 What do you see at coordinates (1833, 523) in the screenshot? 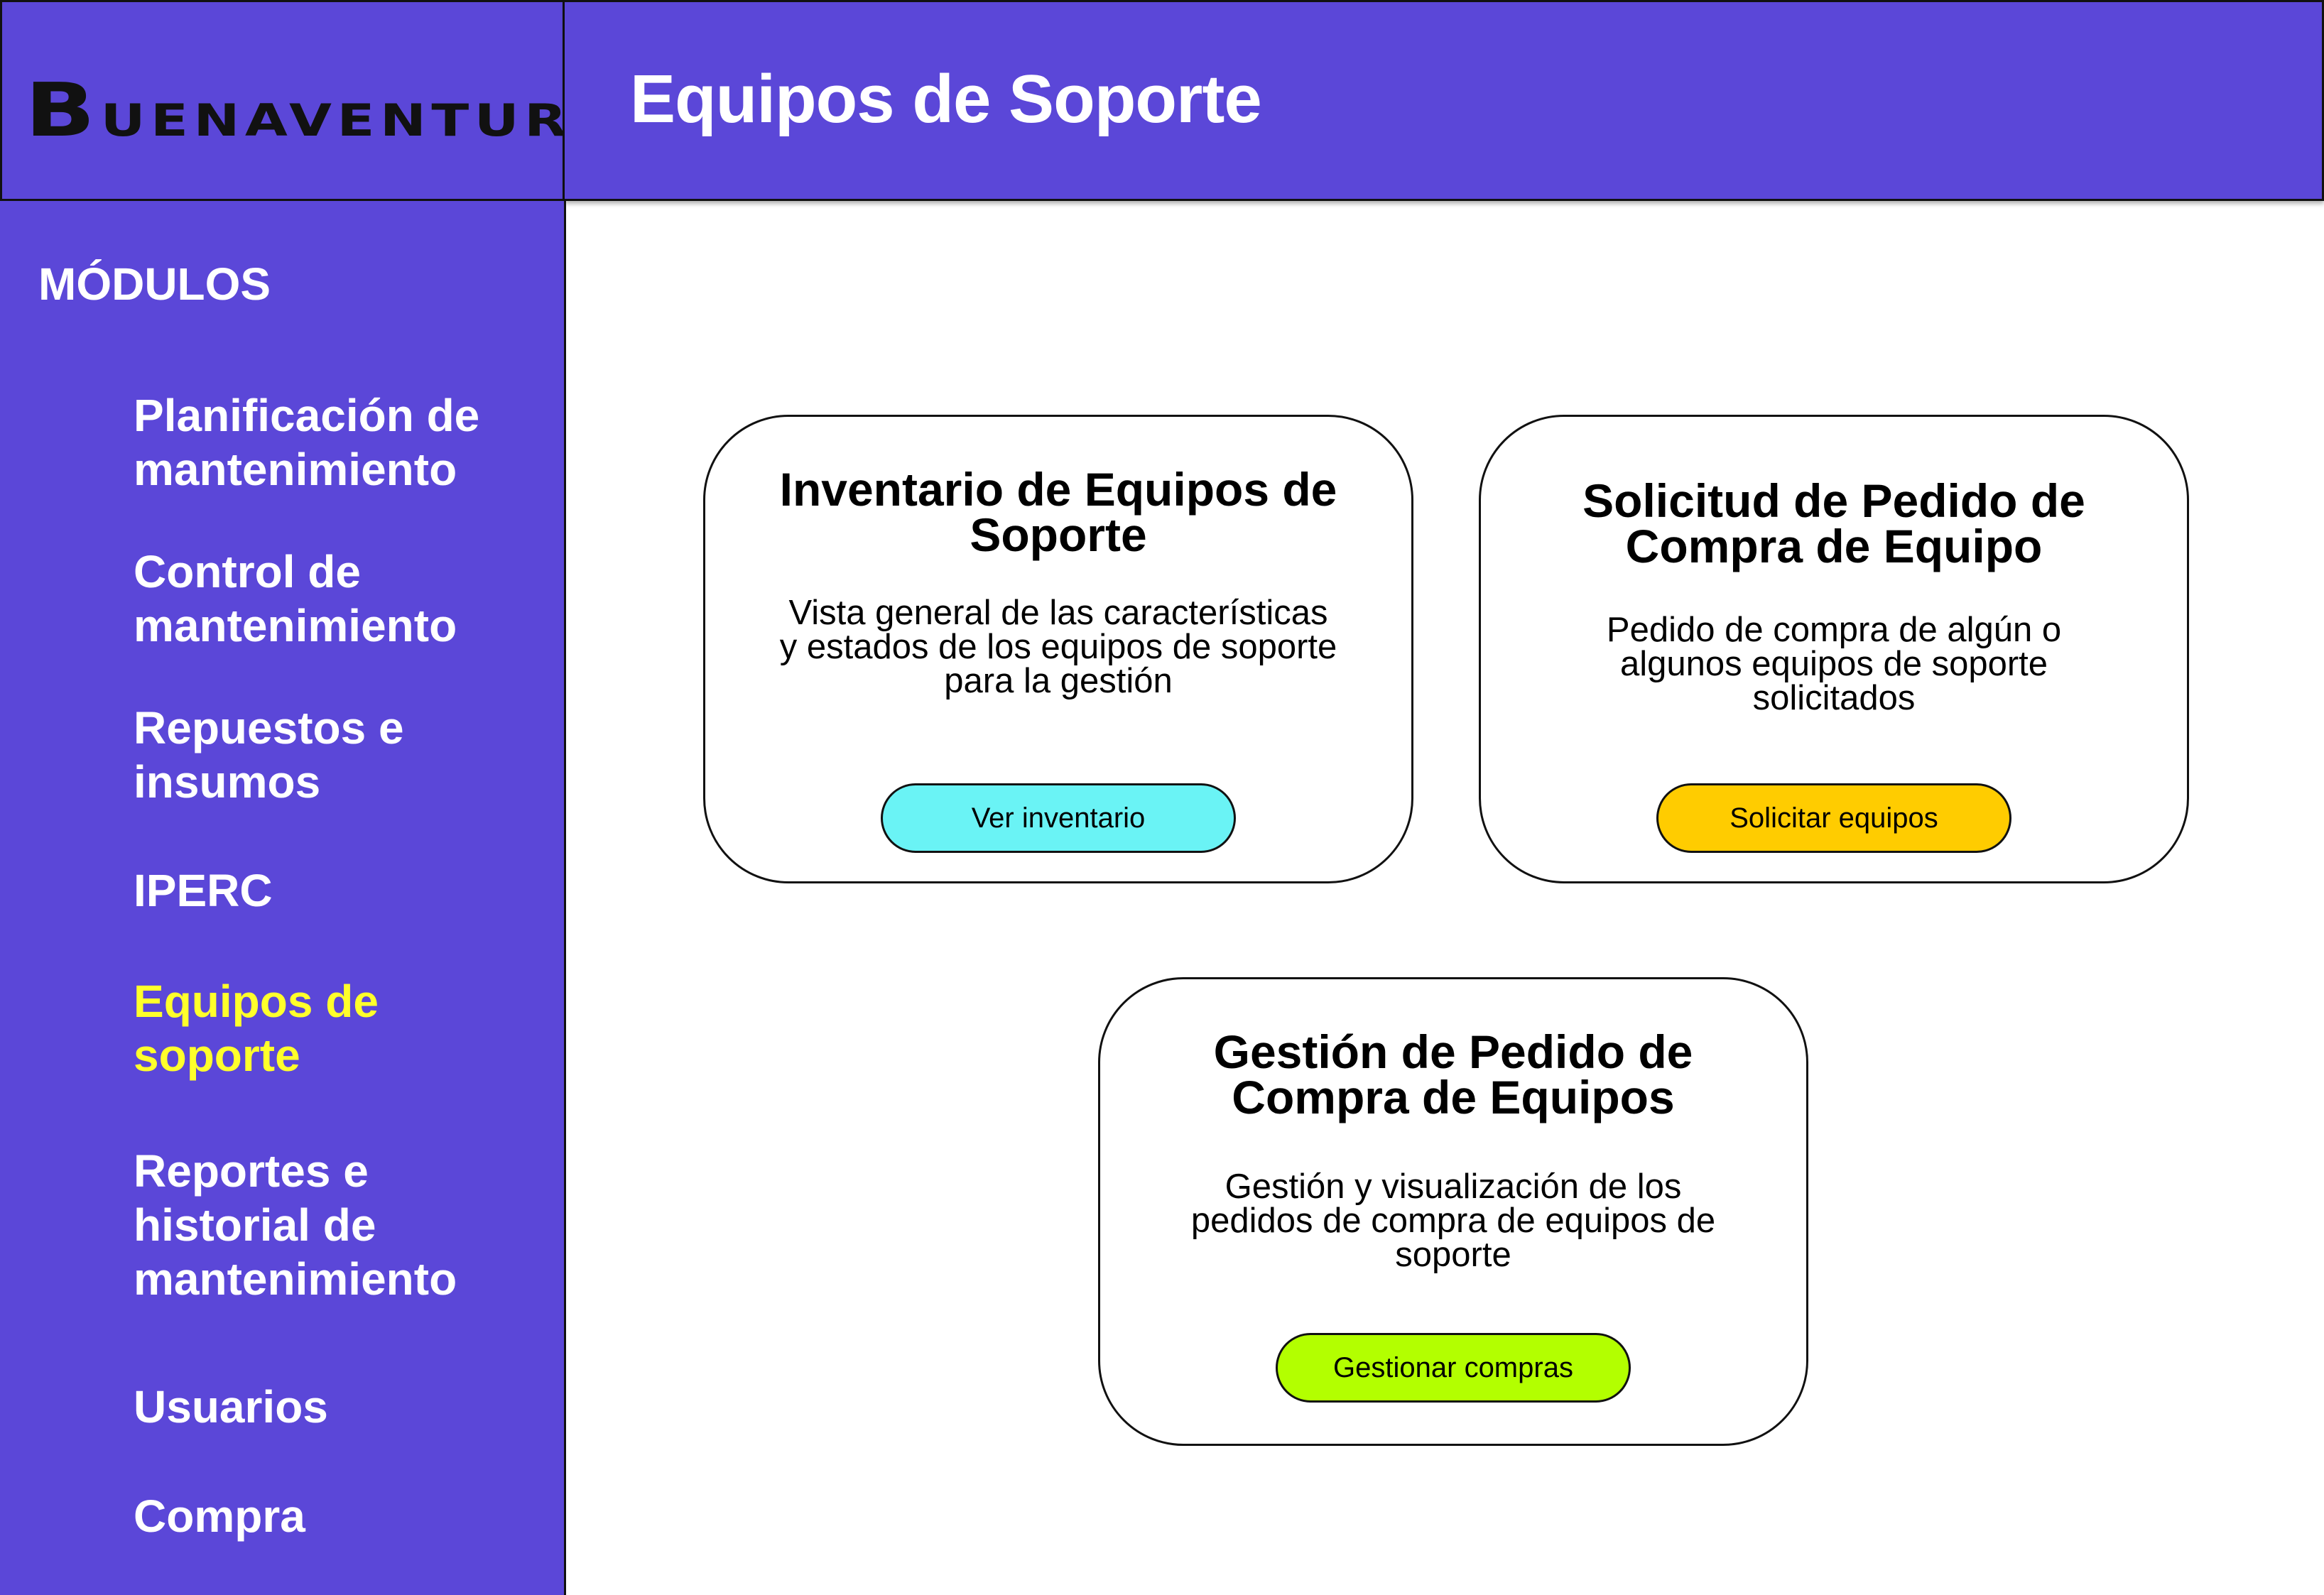
I see `card-title: Solicitud de Pedido de Compra de Equipo` at bounding box center [1833, 523].